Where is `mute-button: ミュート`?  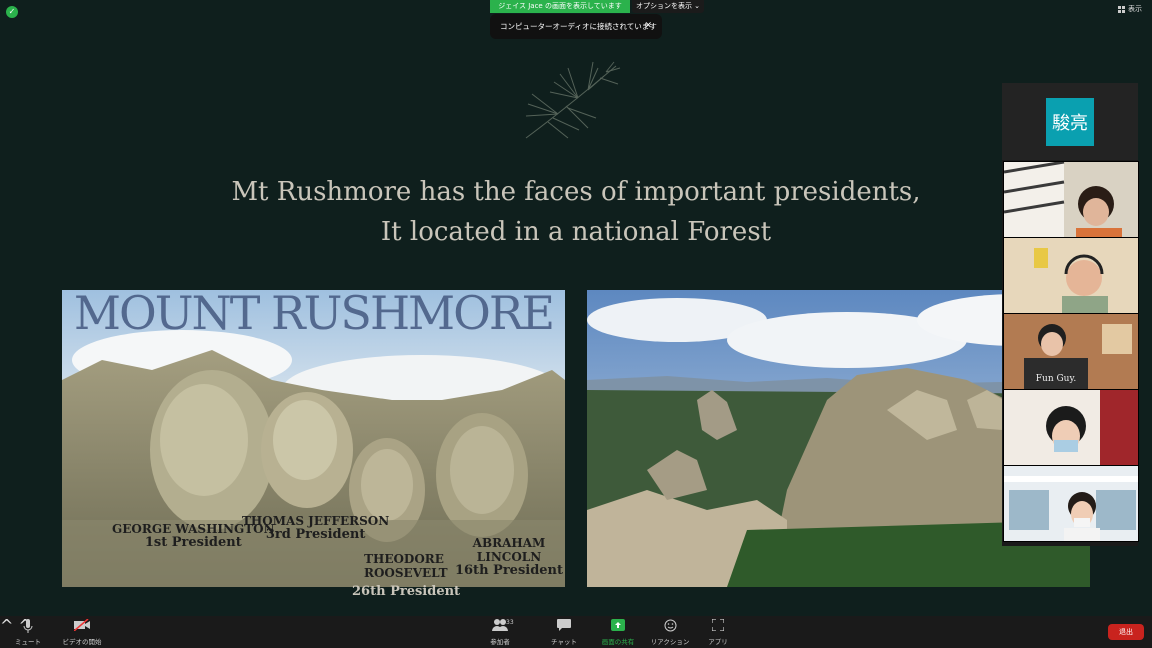
mute-button: ミュート is located at coordinates (28, 632).